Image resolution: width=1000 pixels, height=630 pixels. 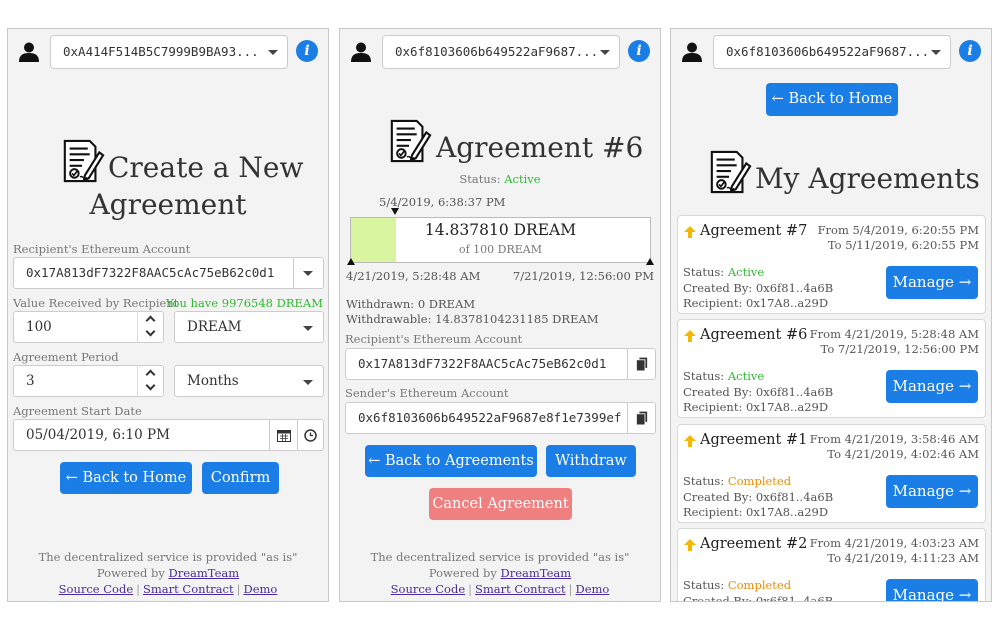 I want to click on agreement-title: Agreement #1, so click(x=754, y=440).